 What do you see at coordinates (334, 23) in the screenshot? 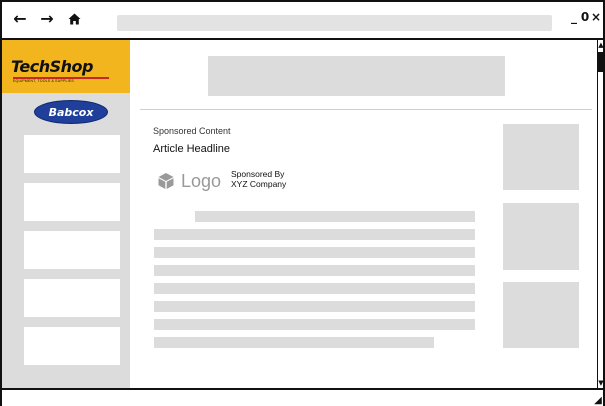
I see `address-bar` at bounding box center [334, 23].